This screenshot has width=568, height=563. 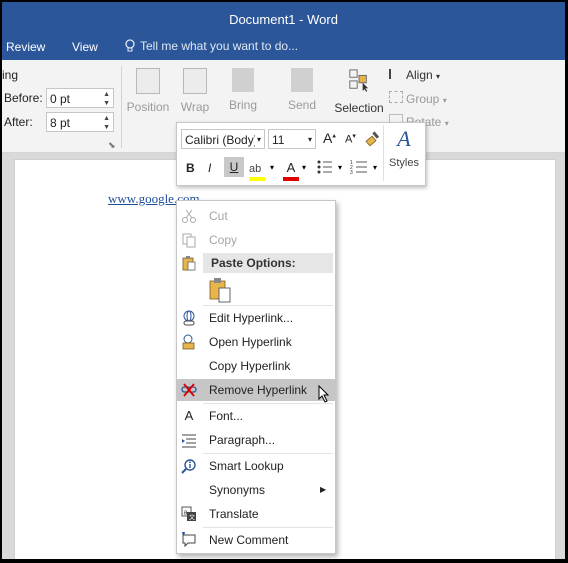 I want to click on window-title: Document1 - Word, so click(x=283, y=19).